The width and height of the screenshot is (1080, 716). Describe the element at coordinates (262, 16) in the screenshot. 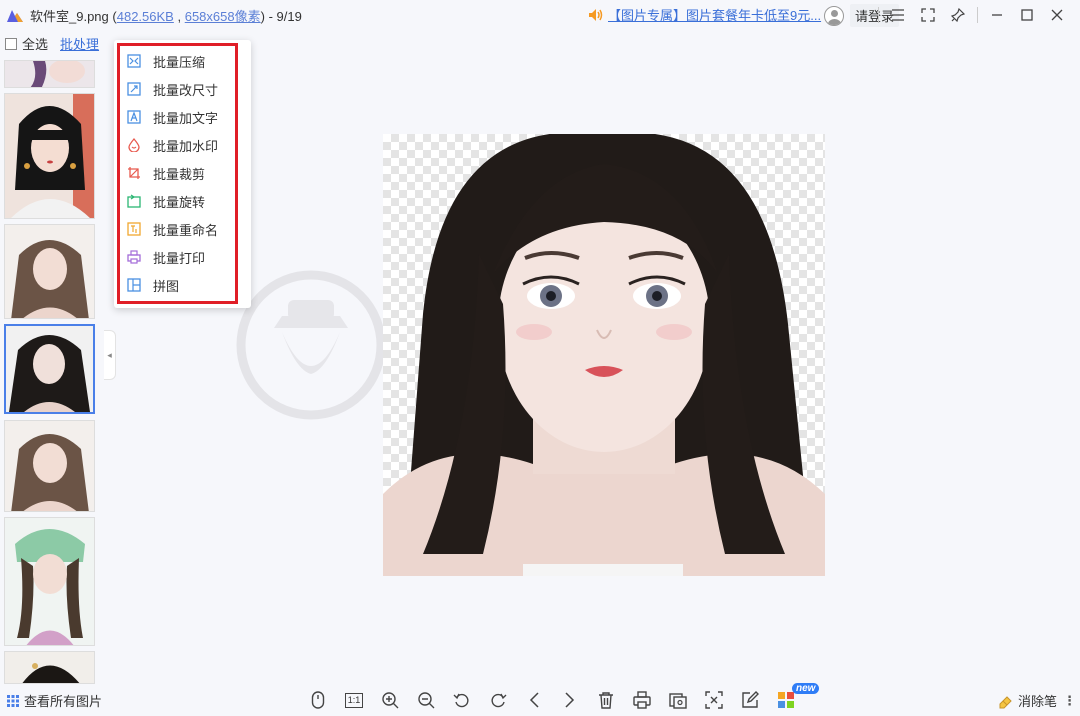

I see `title-paren-close: )` at that location.